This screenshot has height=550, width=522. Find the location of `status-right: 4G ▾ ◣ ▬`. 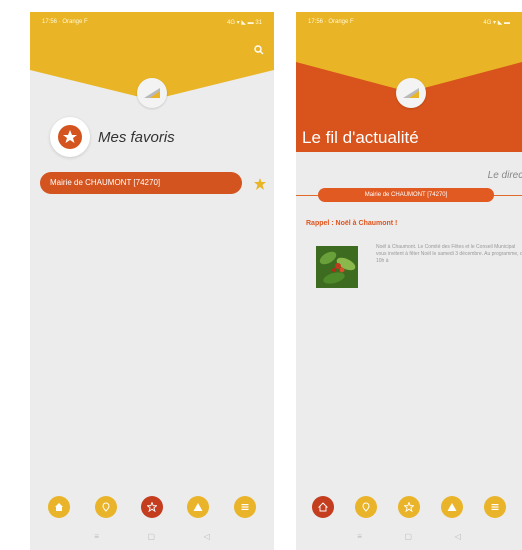

status-right: 4G ▾ ◣ ▬ is located at coordinates (496, 22).